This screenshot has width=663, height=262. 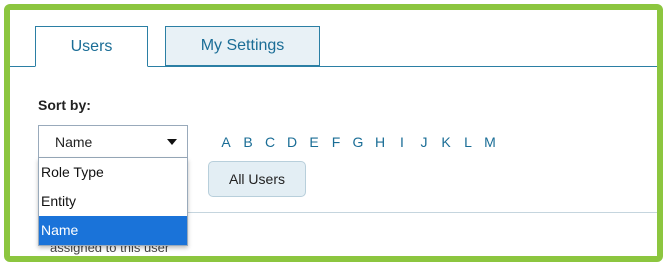 I want to click on letter-filter-g: G, so click(x=358, y=142).